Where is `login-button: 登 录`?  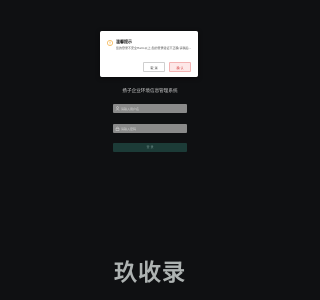 login-button: 登 录 is located at coordinates (150, 147).